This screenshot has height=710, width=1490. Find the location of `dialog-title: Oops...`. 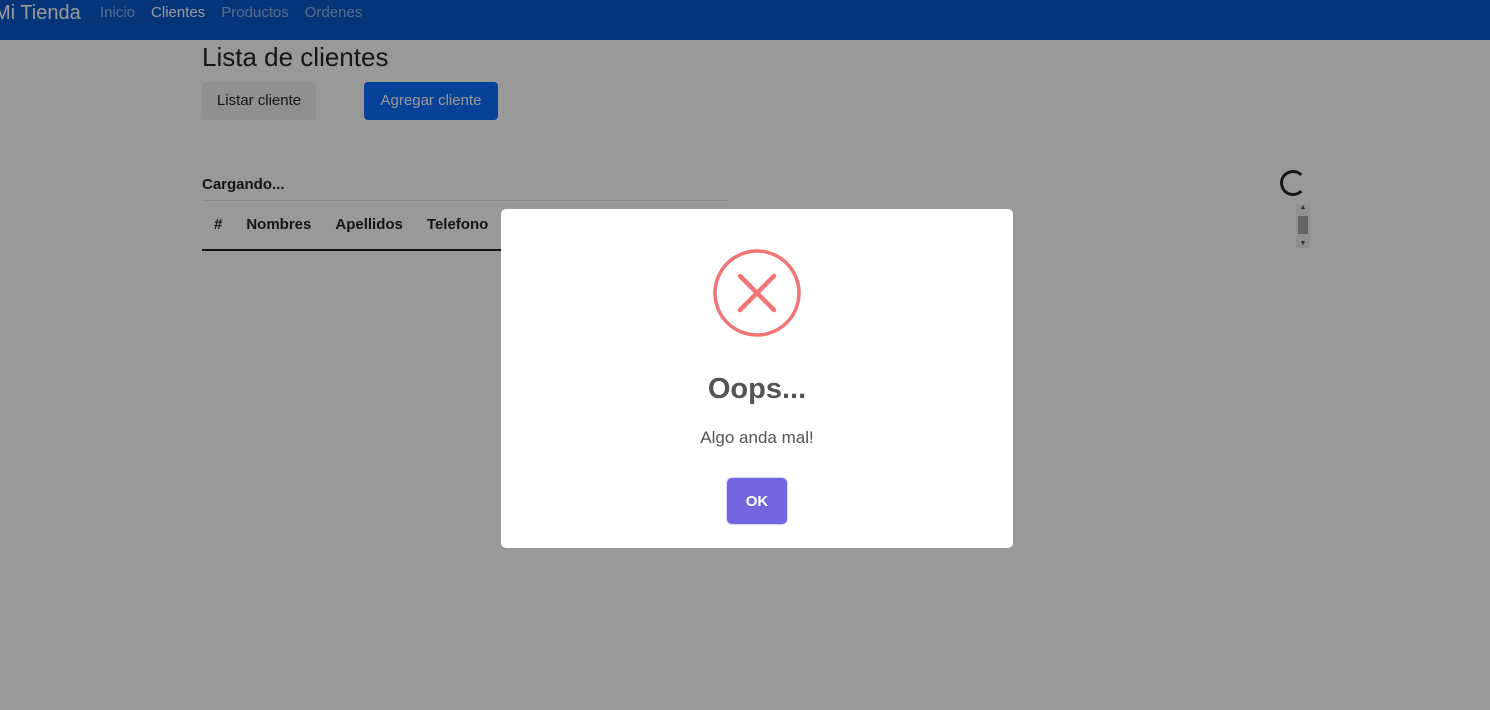

dialog-title: Oops... is located at coordinates (757, 389).